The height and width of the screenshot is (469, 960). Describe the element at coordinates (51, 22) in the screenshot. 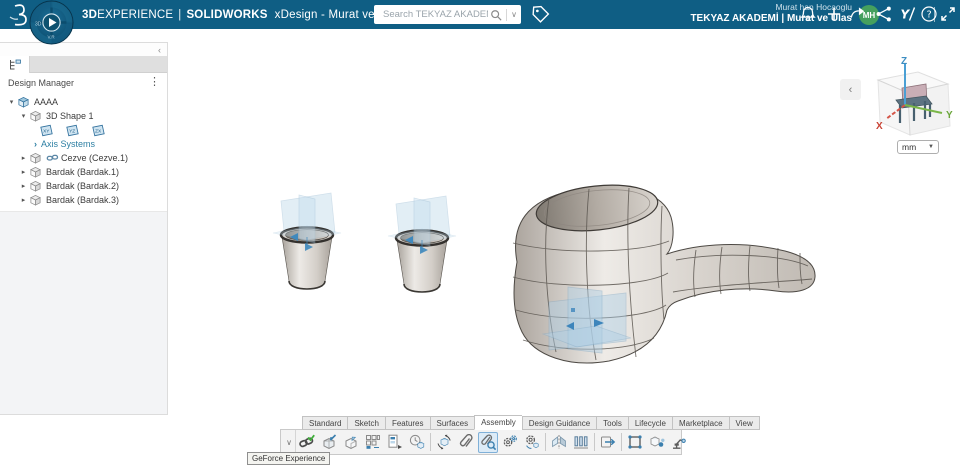

I see `3dexperience-compass: 3D V.R` at that location.